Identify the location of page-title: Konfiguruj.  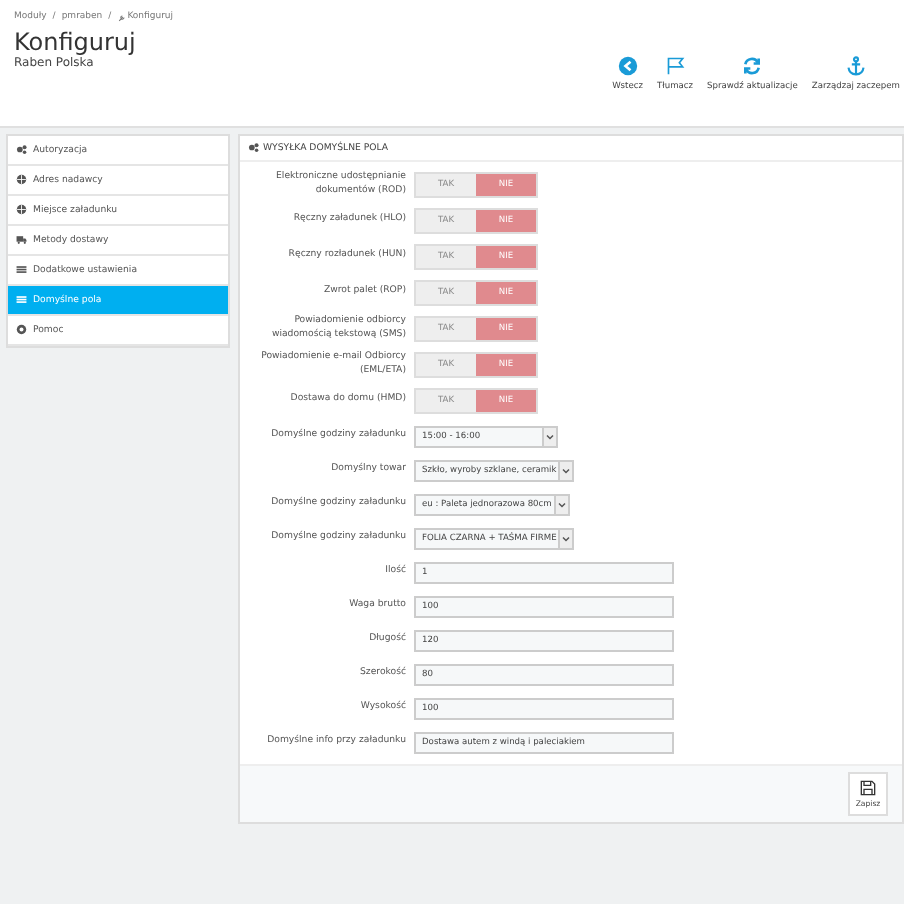
(75, 43).